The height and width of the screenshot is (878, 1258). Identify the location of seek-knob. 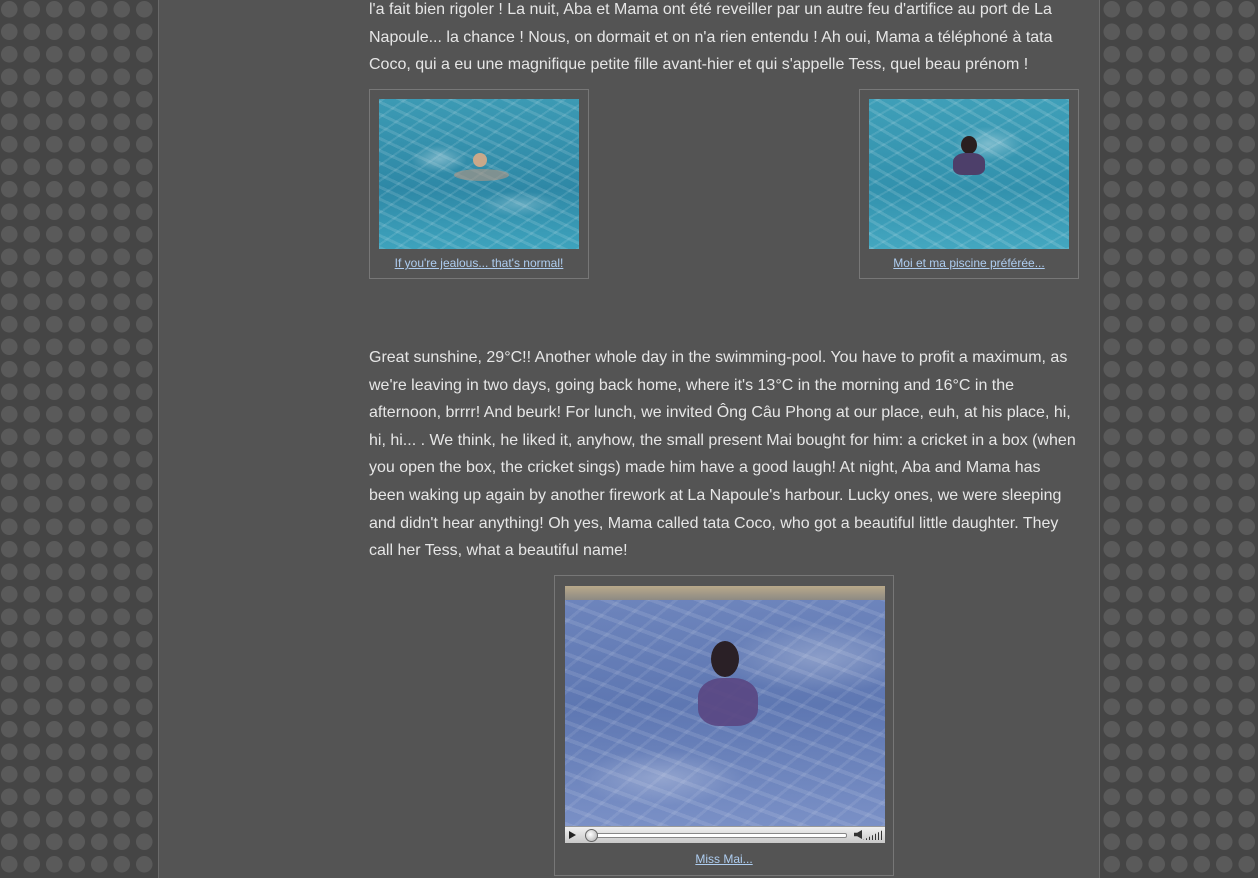
(591, 835).